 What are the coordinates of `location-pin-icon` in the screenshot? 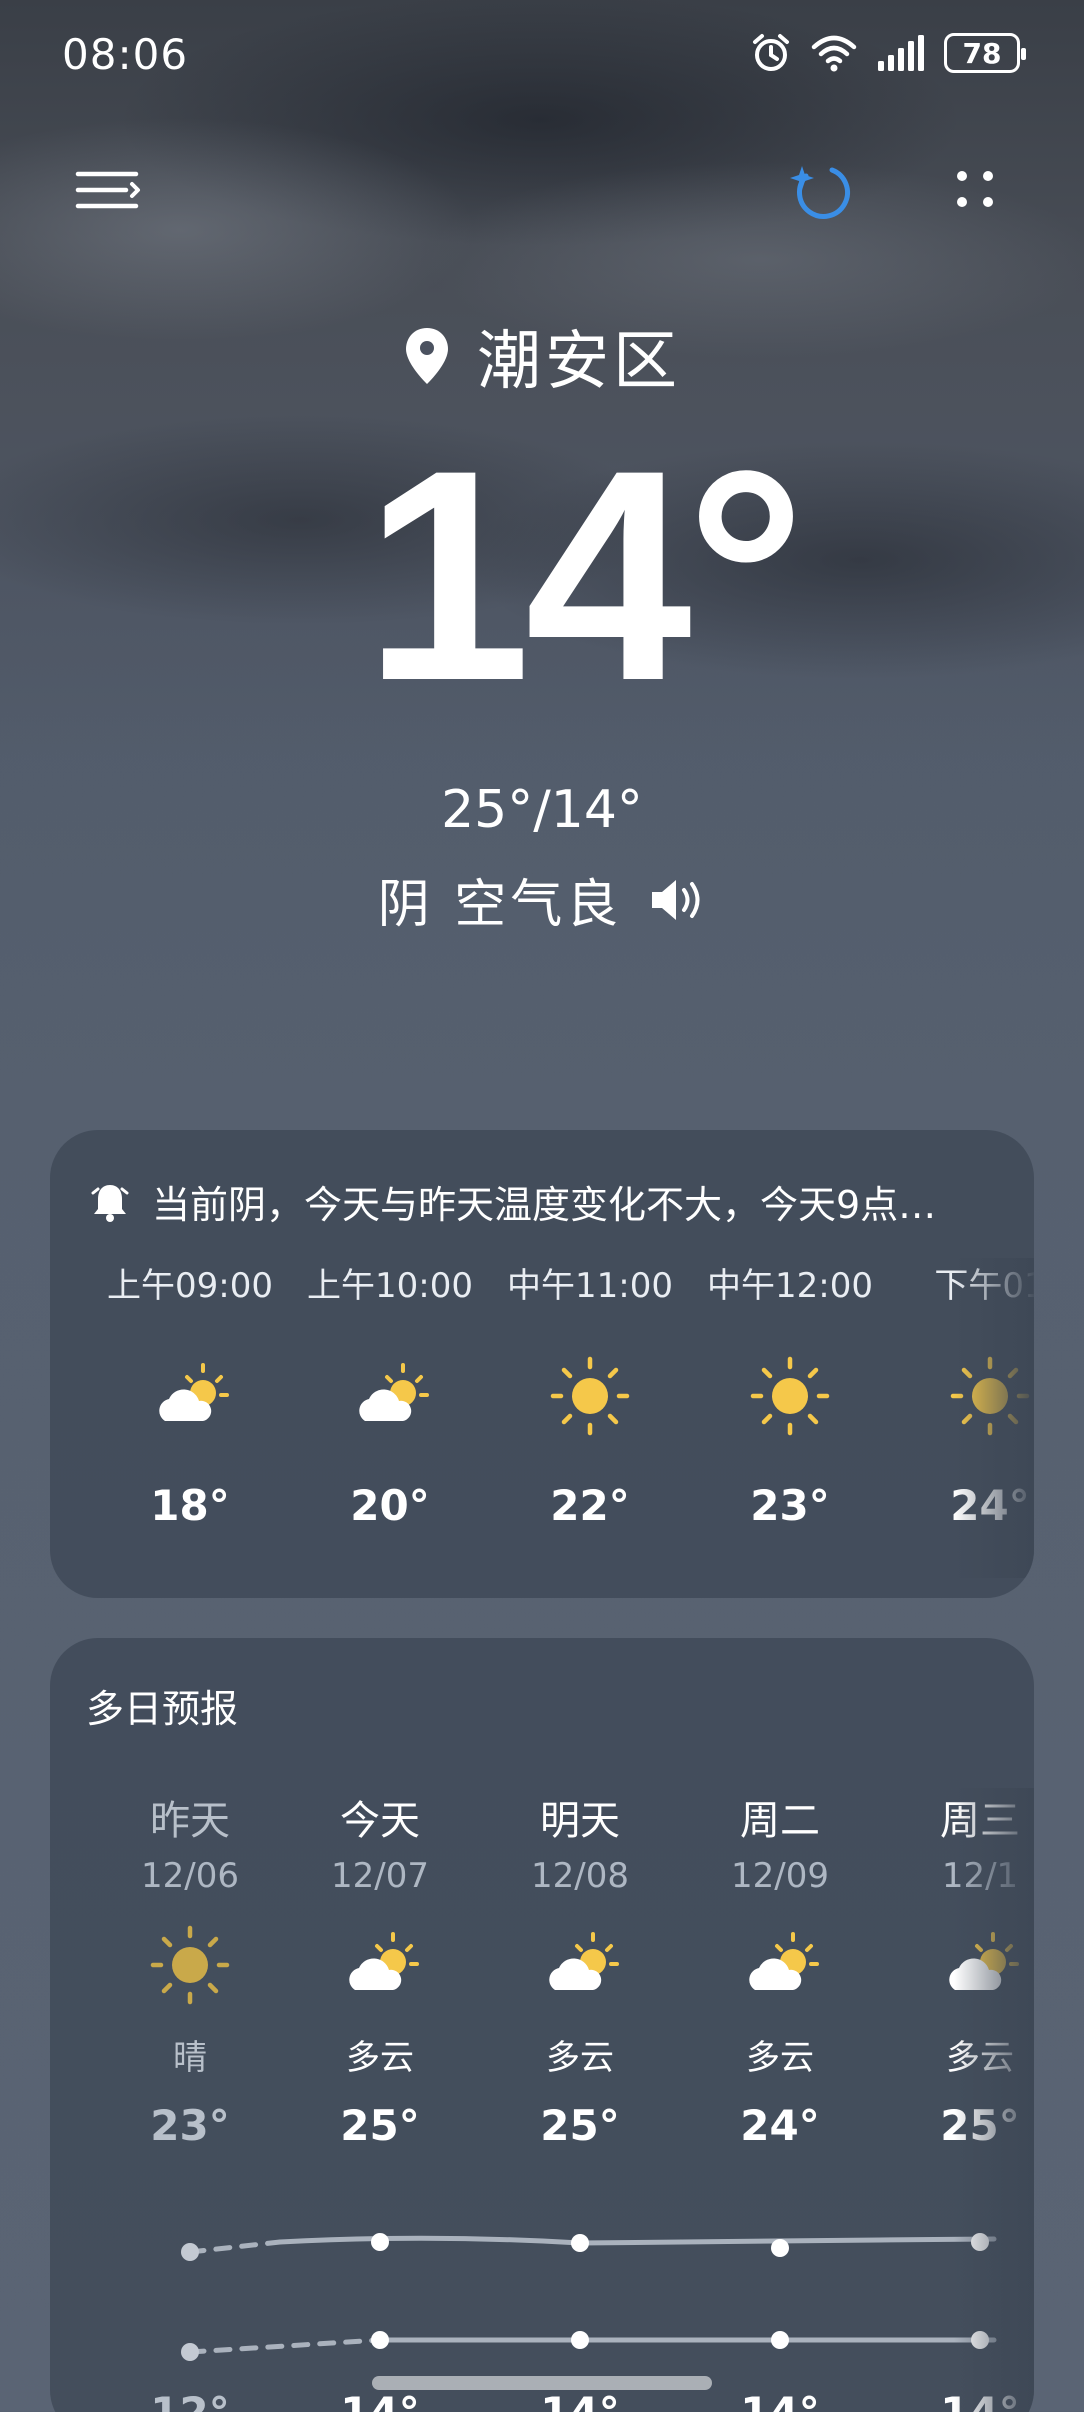 It's located at (427, 356).